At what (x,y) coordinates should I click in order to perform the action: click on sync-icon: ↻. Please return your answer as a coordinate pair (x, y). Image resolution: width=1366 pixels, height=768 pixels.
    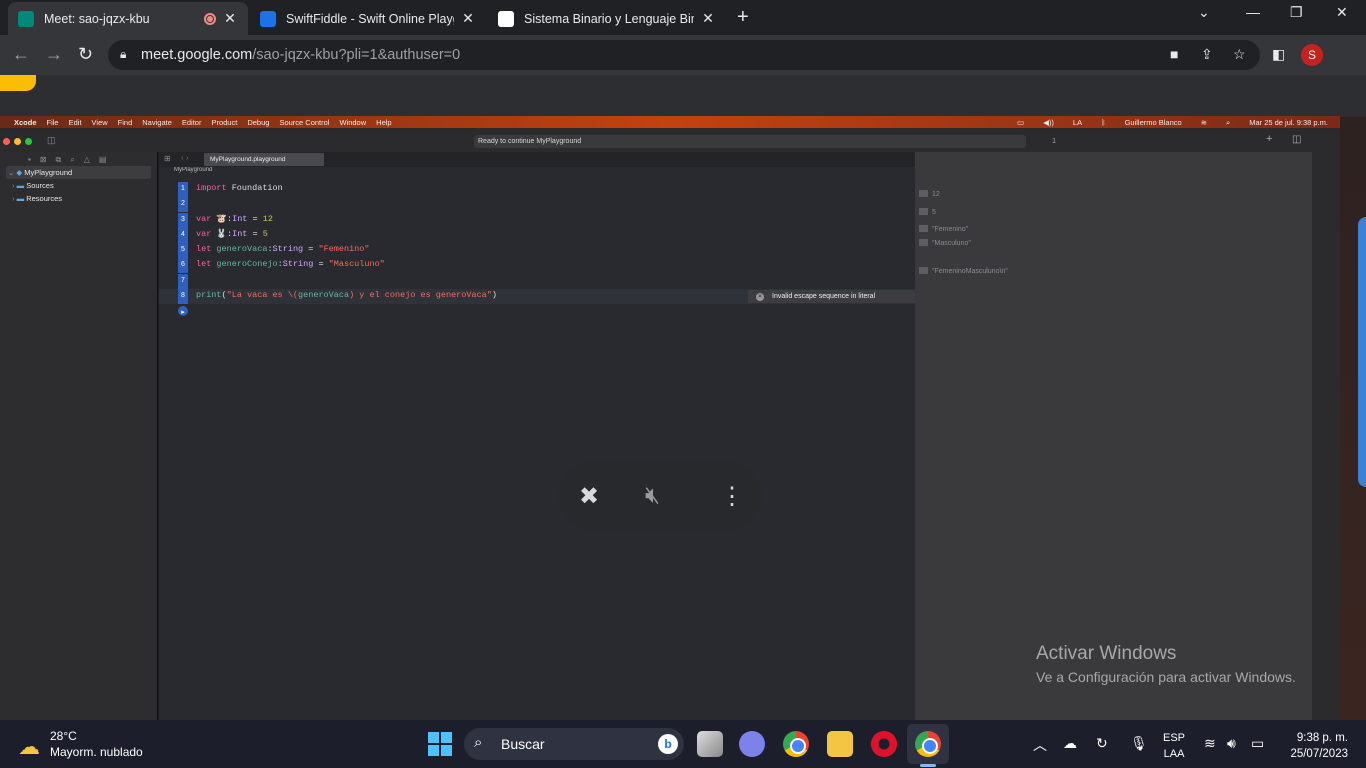
    Looking at the image, I should click on (1102, 743).